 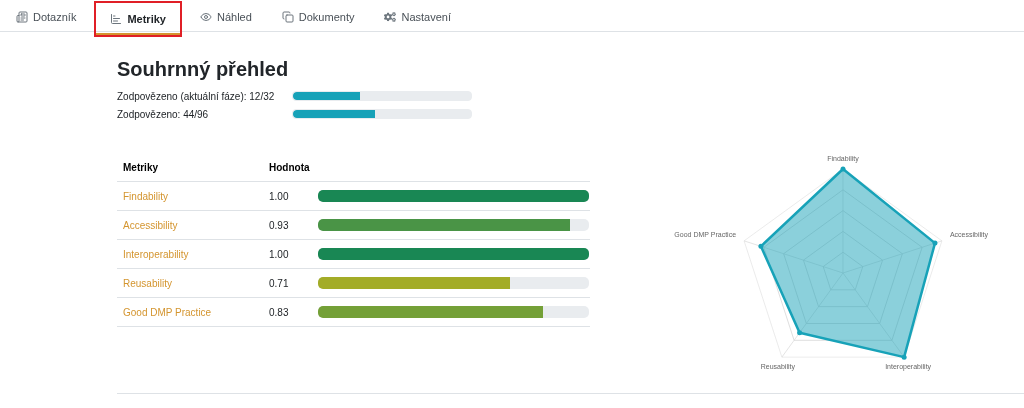 What do you see at coordinates (287, 16) in the screenshot?
I see `copy-icon` at bounding box center [287, 16].